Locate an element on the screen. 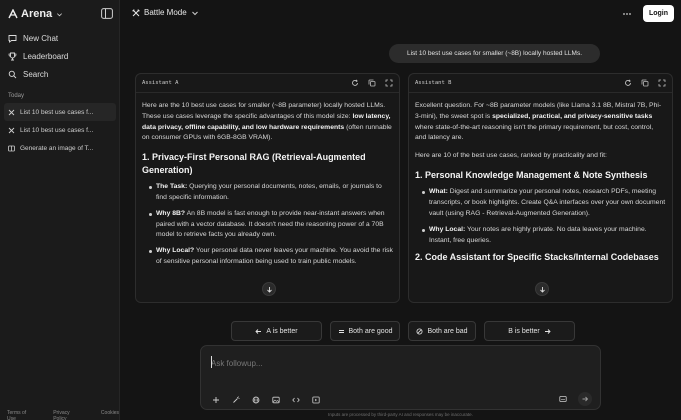  attach-plus-icon is located at coordinates (215, 399).